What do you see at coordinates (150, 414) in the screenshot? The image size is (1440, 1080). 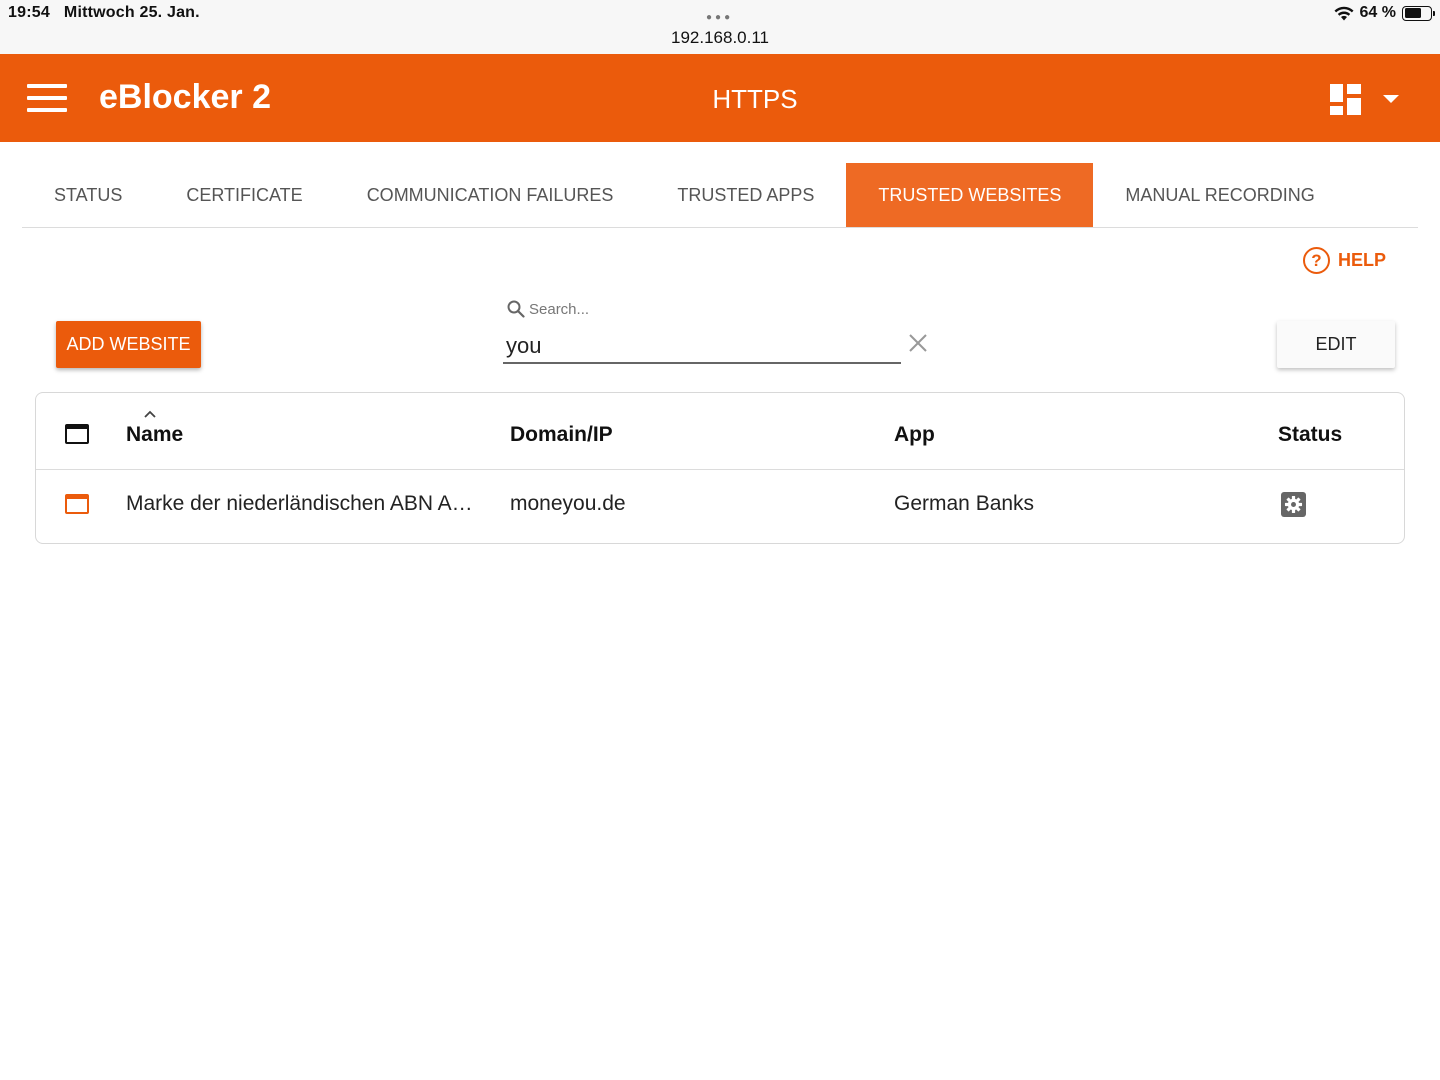 I see `sort-ascending-icon` at bounding box center [150, 414].